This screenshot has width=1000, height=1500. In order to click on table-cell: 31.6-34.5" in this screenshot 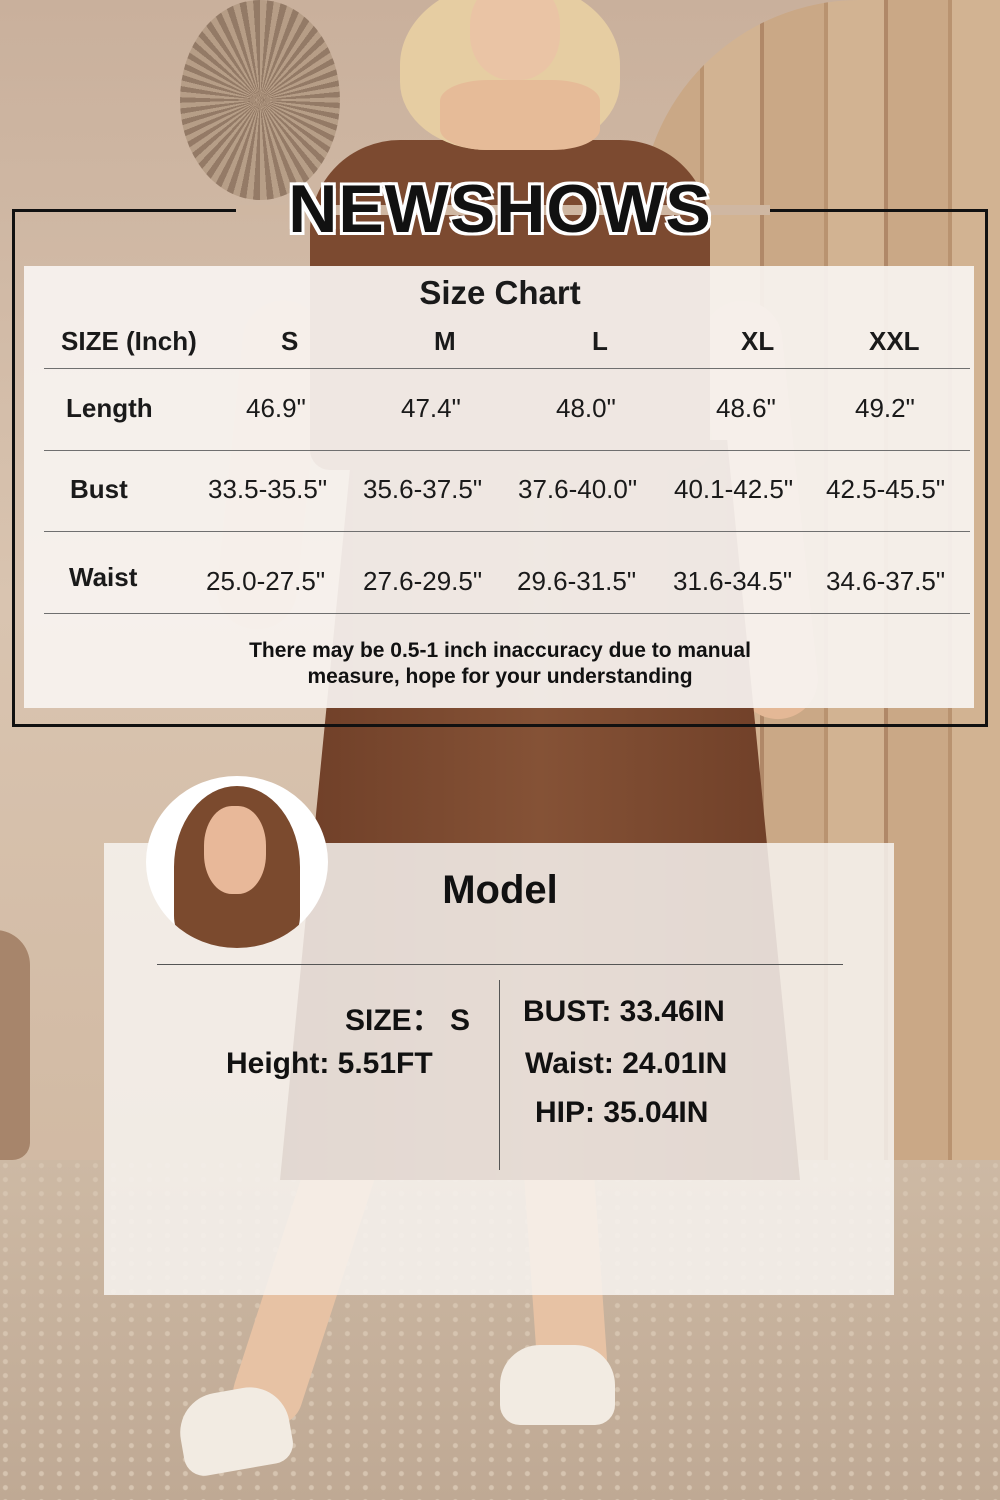, I will do `click(733, 581)`.